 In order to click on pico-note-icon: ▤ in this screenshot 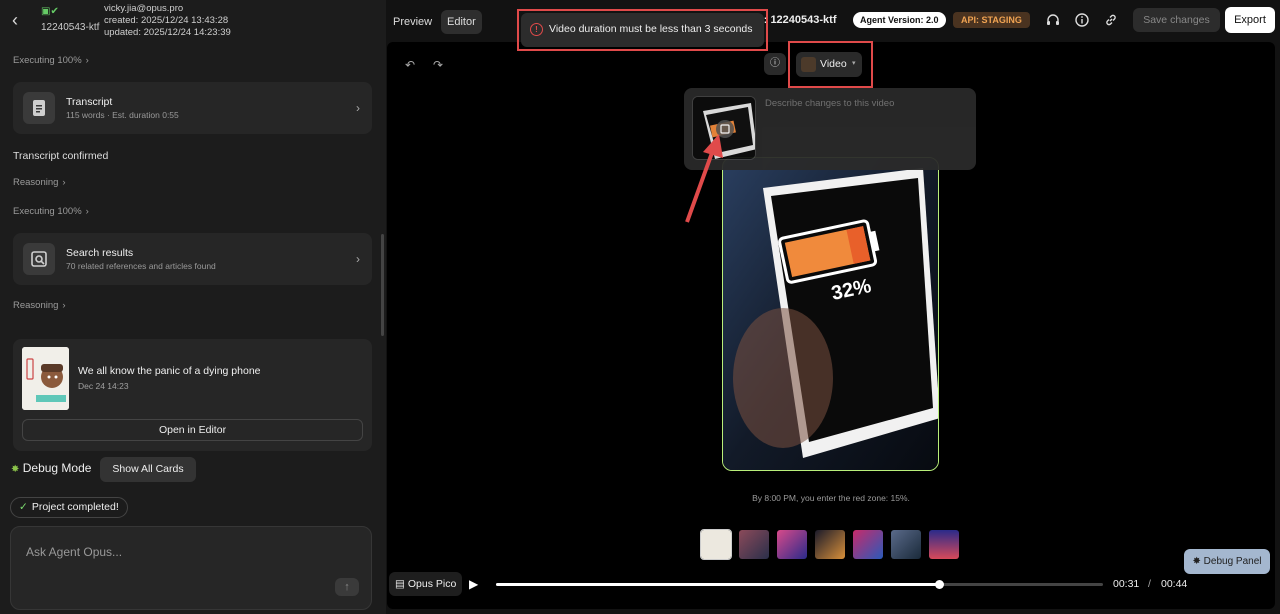, I will do `click(400, 584)`.